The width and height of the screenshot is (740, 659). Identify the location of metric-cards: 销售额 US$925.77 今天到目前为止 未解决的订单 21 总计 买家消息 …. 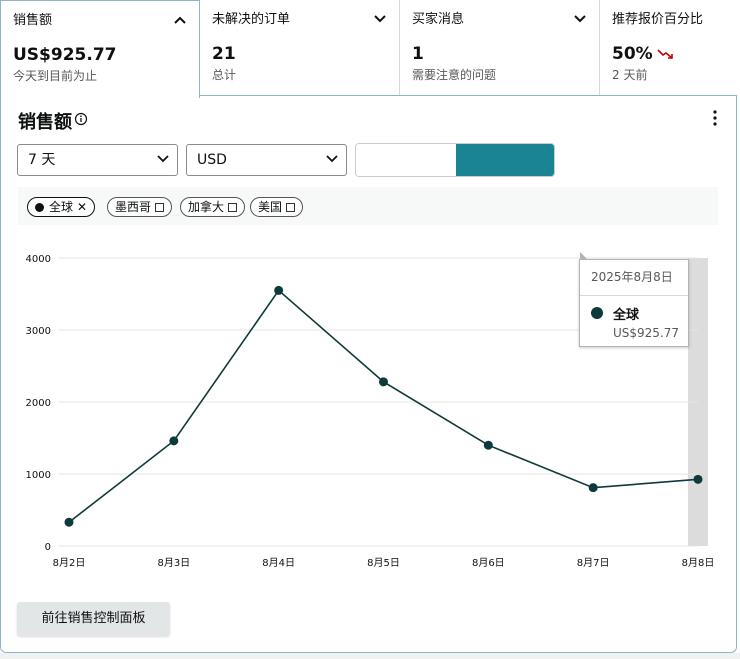
(370, 49).